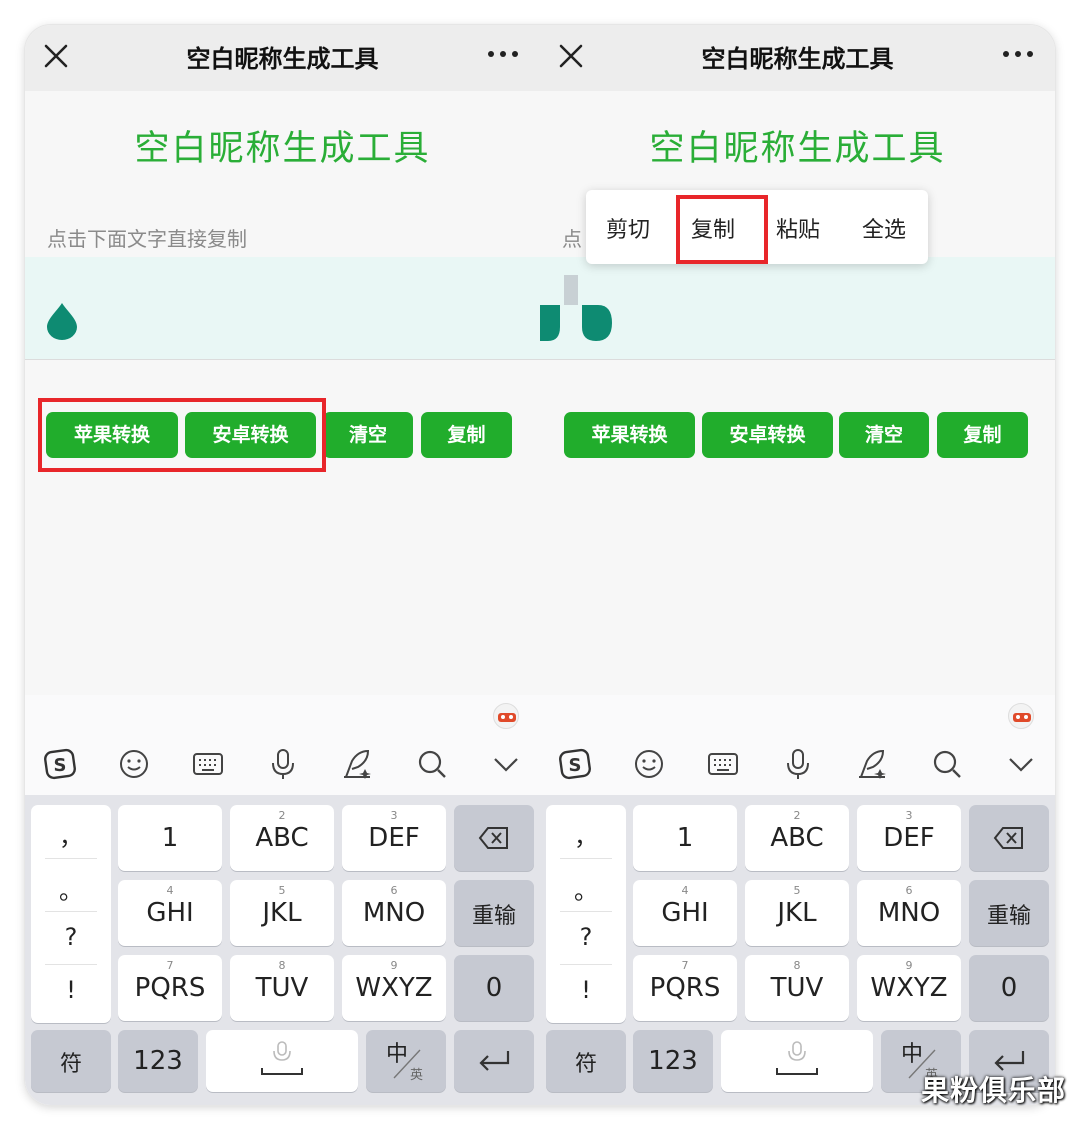 This screenshot has width=1080, height=1127. What do you see at coordinates (884, 228) in the screenshot?
I see `select-all-menu-item: 全选` at bounding box center [884, 228].